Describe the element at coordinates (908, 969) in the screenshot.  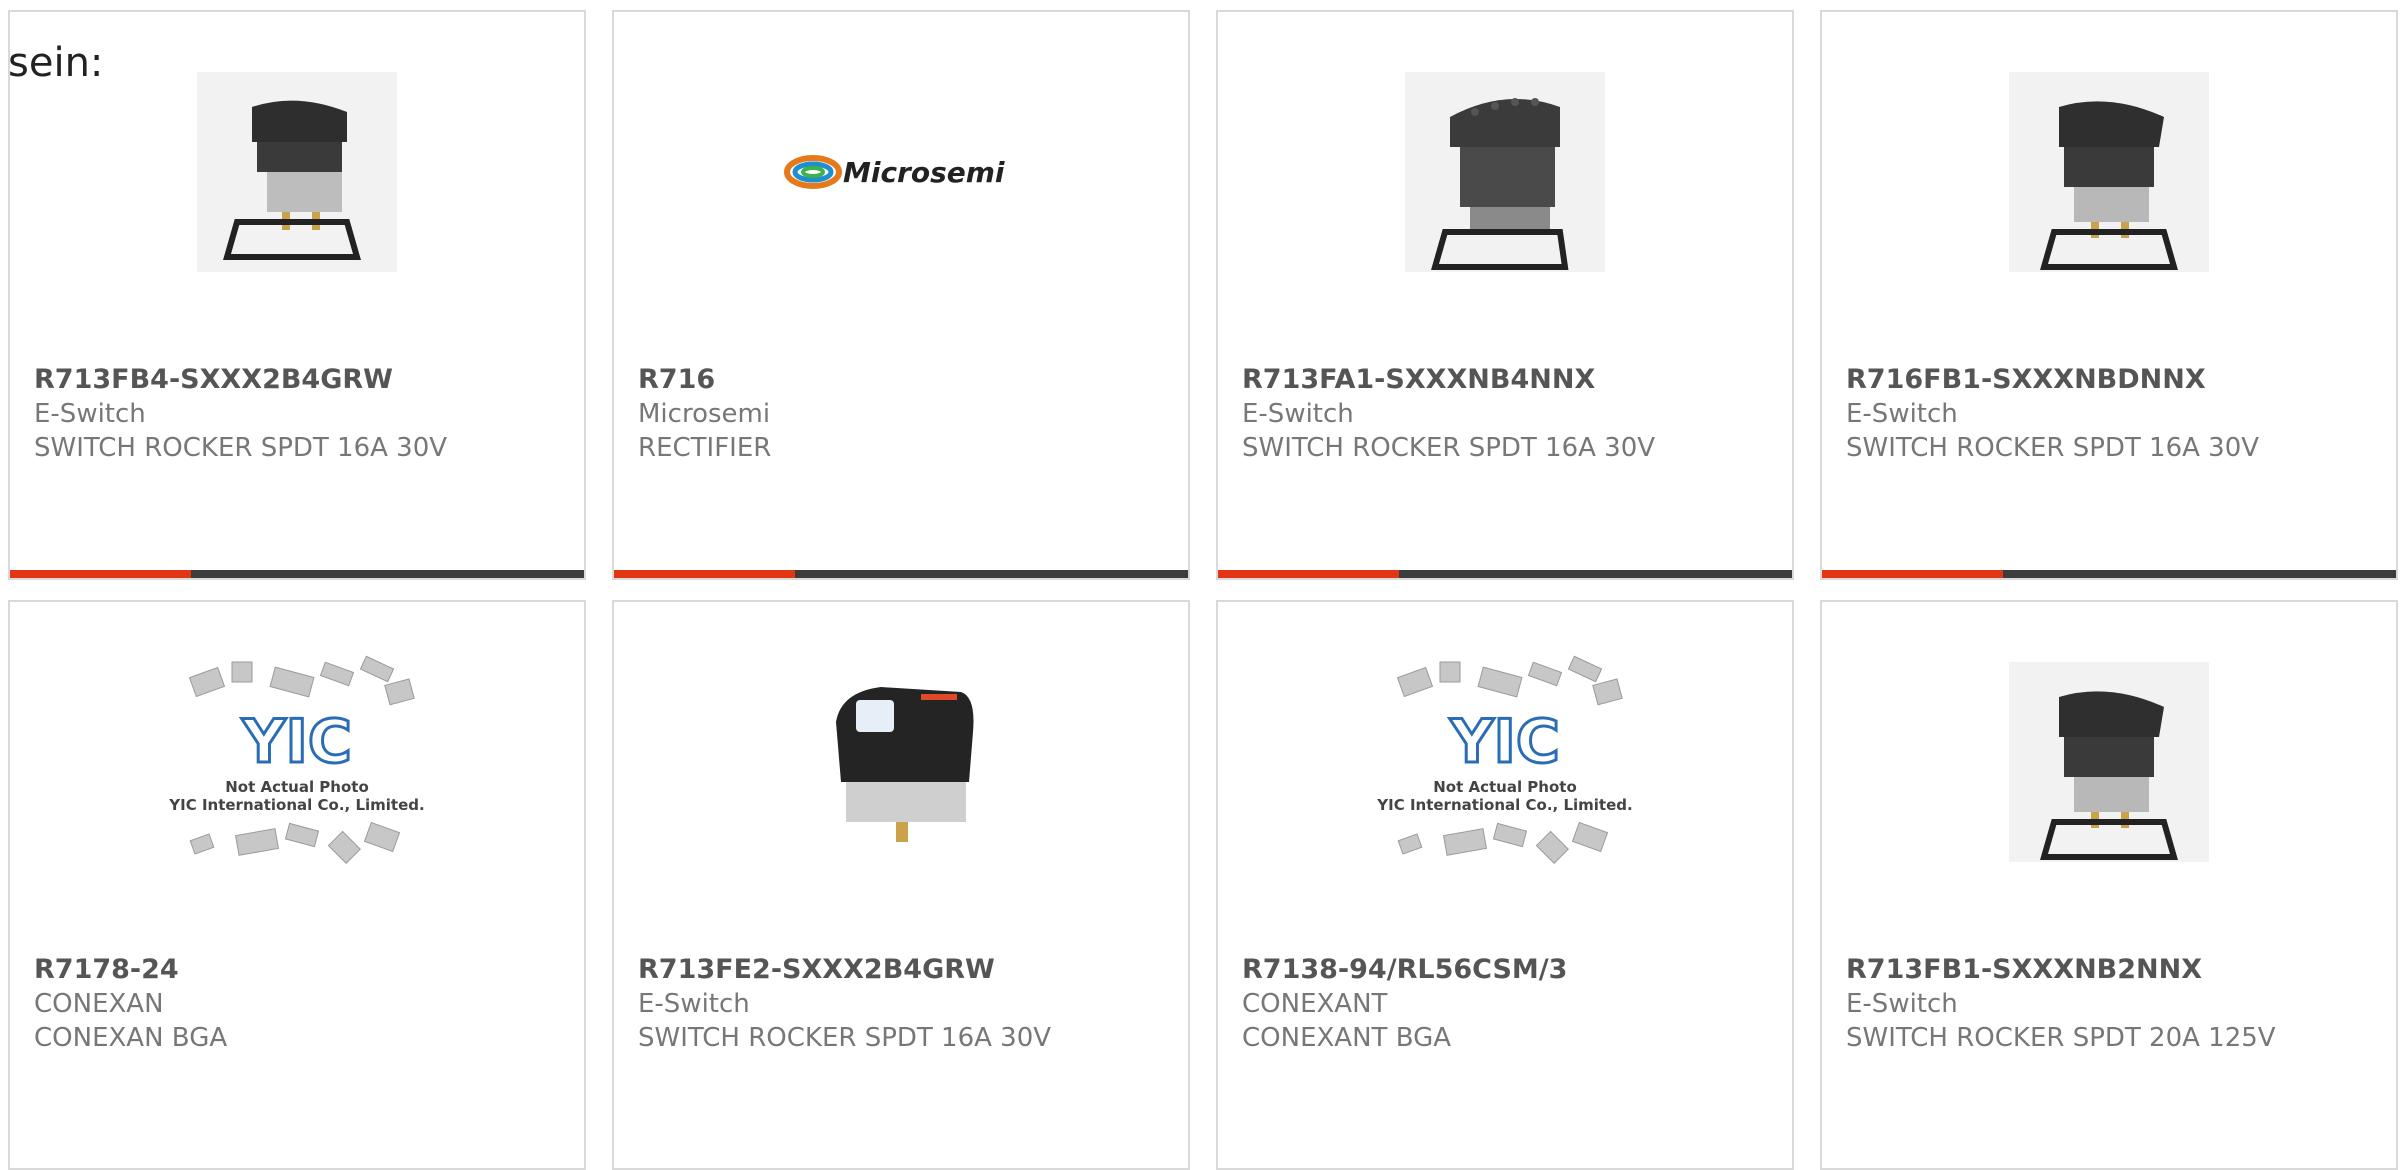
I see `part-number: R713FE2-SXXX2B4GRW` at that location.